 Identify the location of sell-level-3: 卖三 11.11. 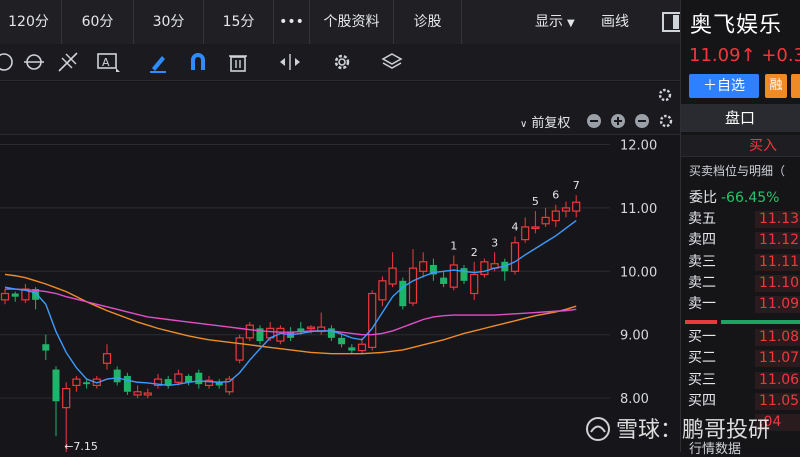
(740, 262).